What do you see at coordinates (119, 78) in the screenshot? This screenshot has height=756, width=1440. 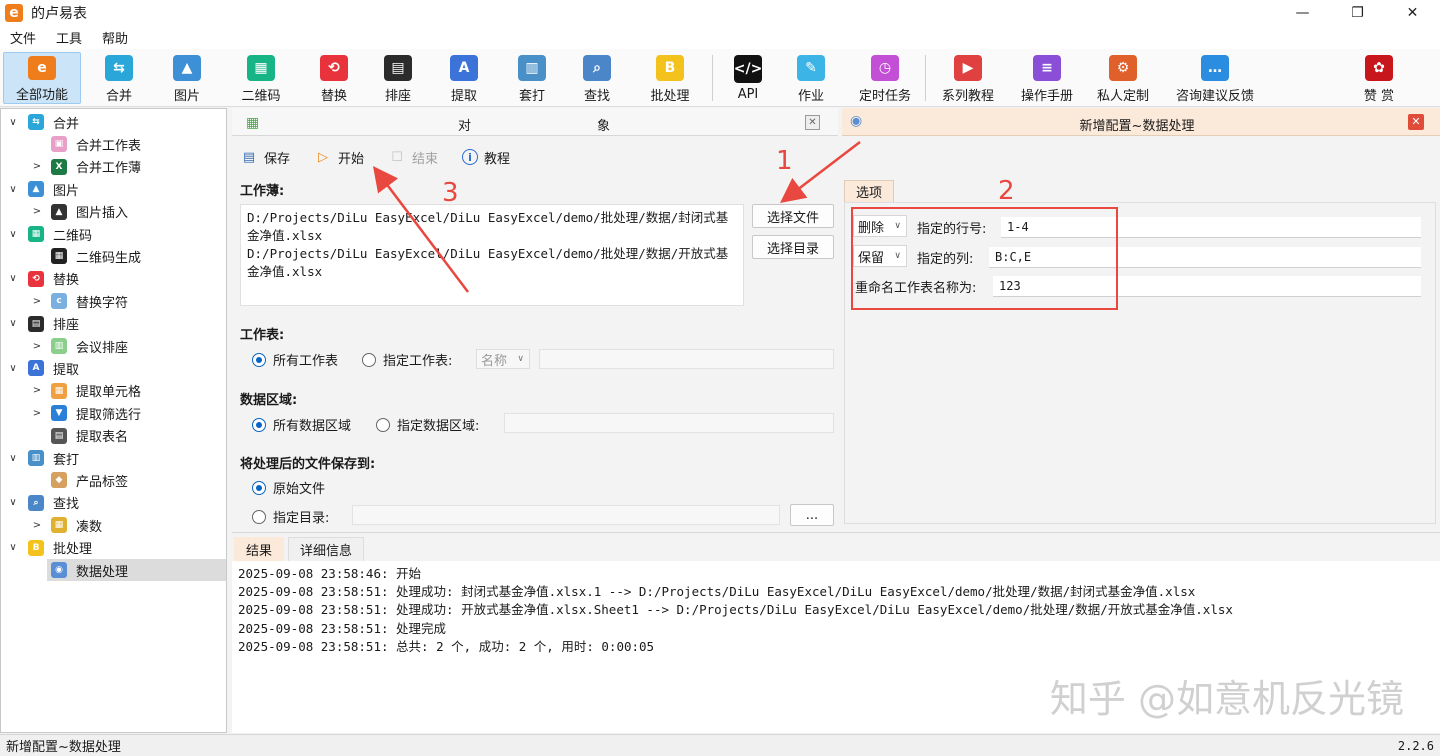 I see `toolbar-button-merge: ⇆ 合并` at bounding box center [119, 78].